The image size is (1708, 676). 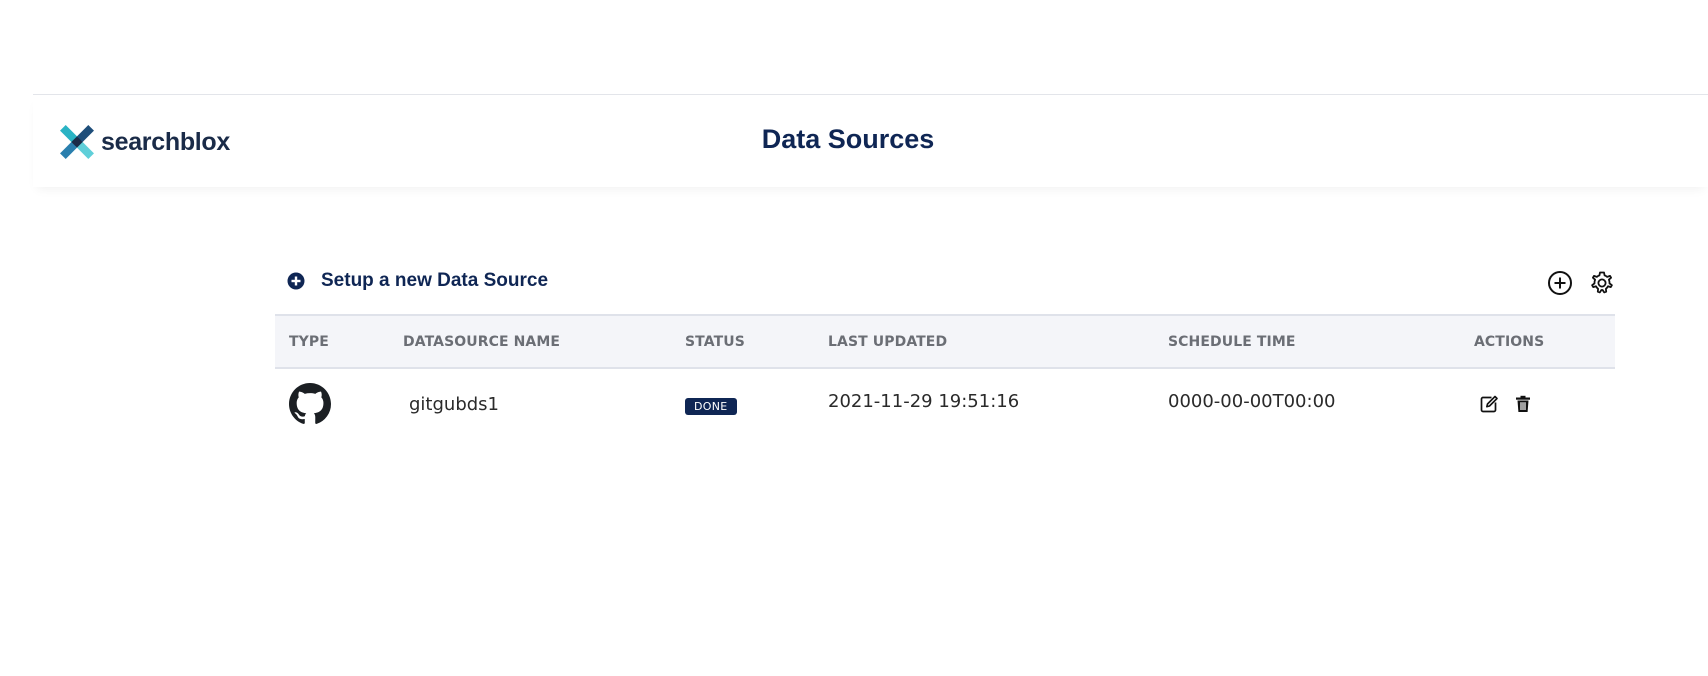 I want to click on add-icon, so click(x=1560, y=283).